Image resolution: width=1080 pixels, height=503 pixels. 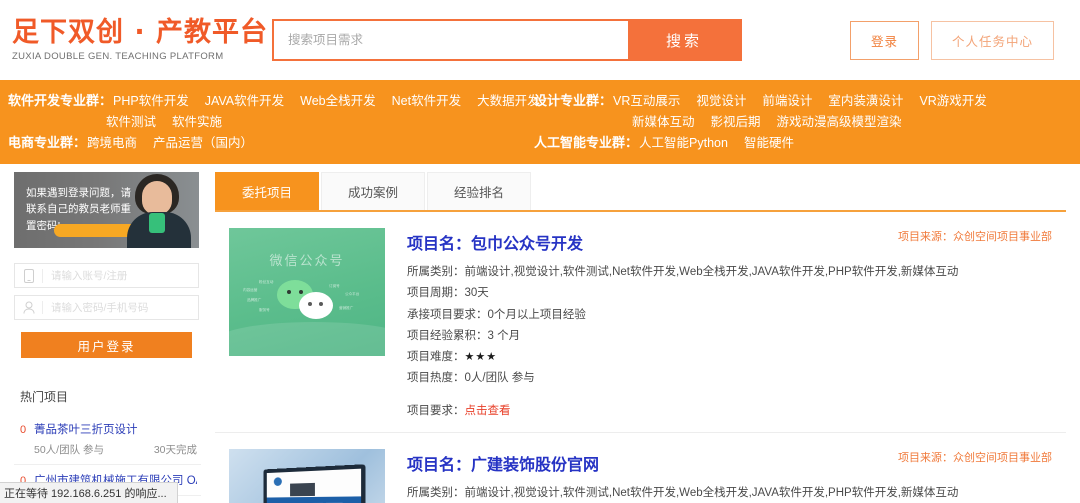 I want to click on personal-task-center-button: 个人任务中心, so click(x=992, y=40).